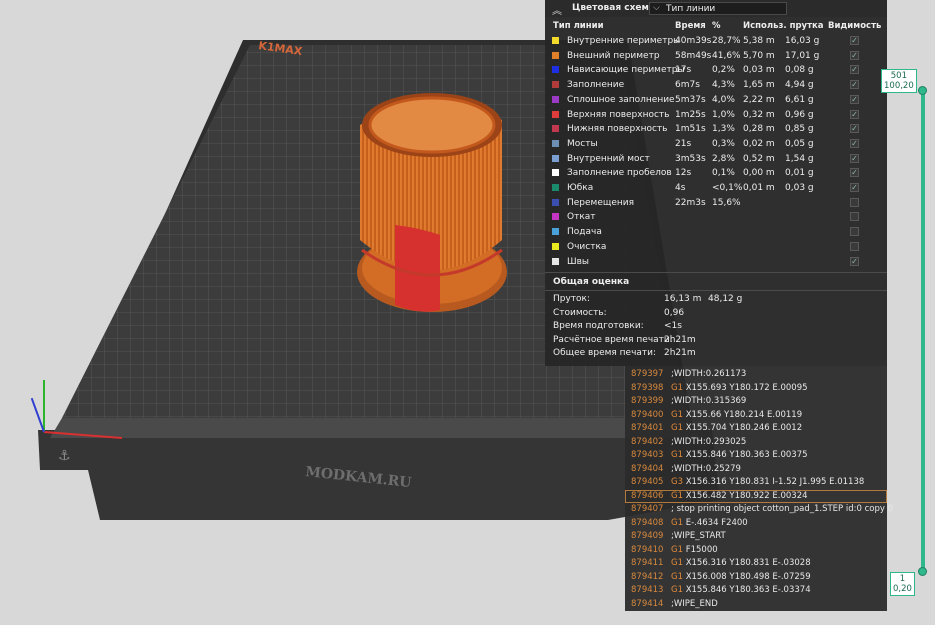 The image size is (935, 625). I want to click on gcode-args: X156.316 Y180.831 E-.03028, so click(748, 563).